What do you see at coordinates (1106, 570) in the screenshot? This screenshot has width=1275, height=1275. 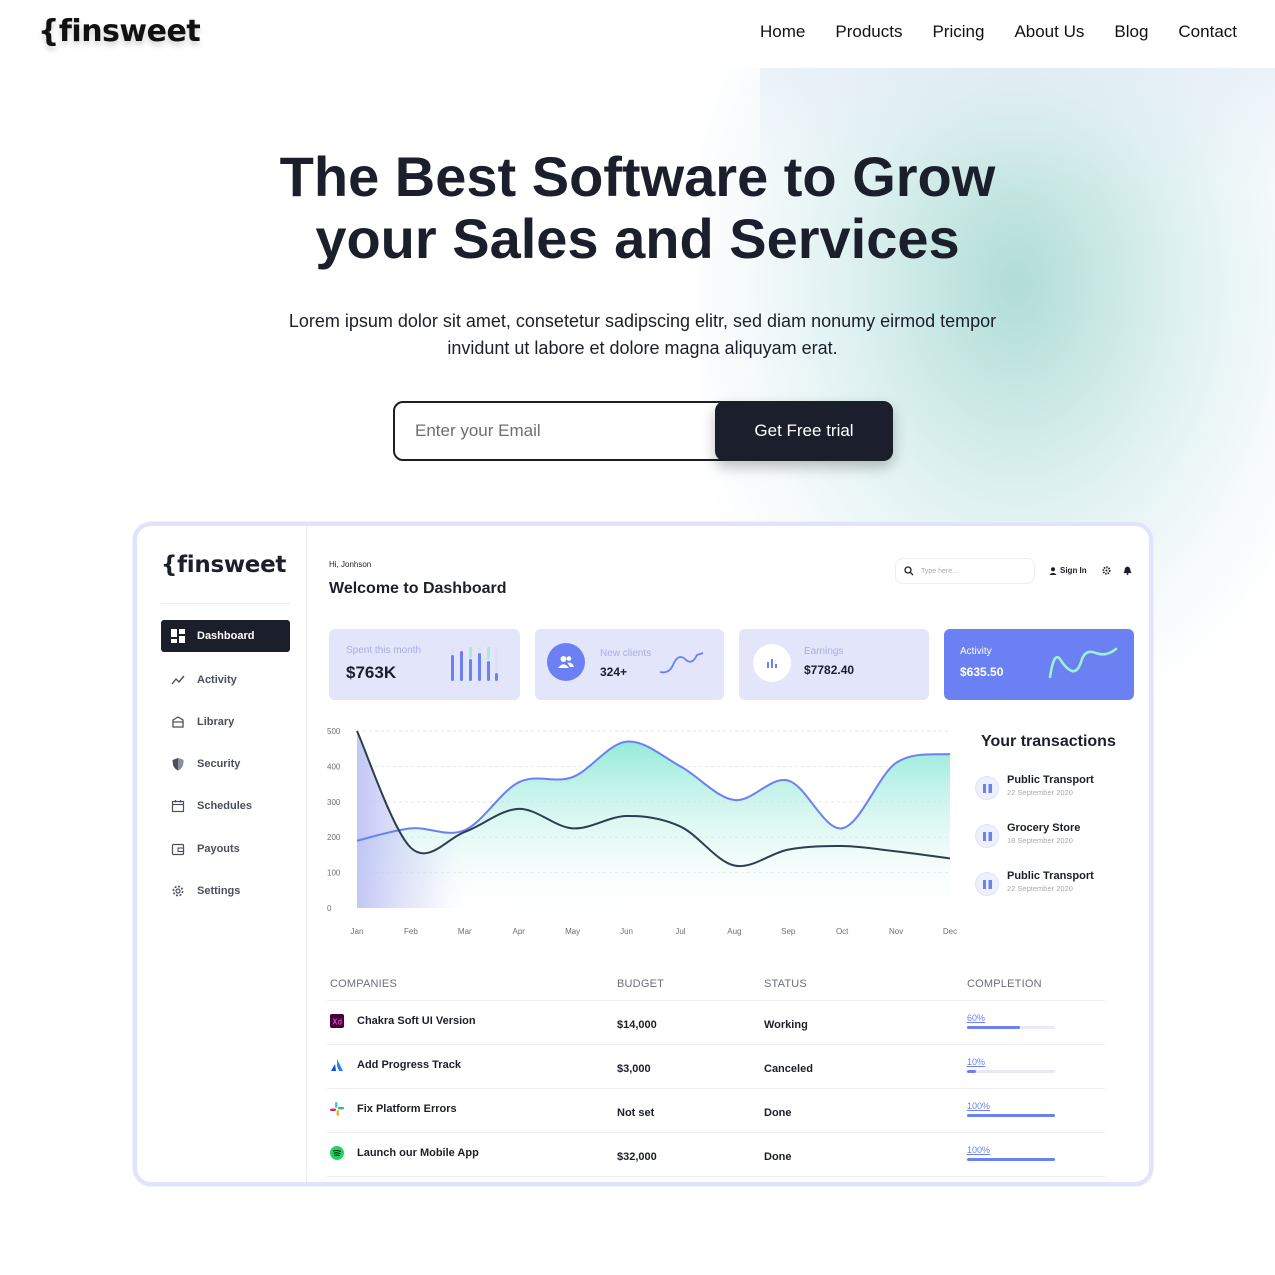 I see `settings-gear-icon` at bounding box center [1106, 570].